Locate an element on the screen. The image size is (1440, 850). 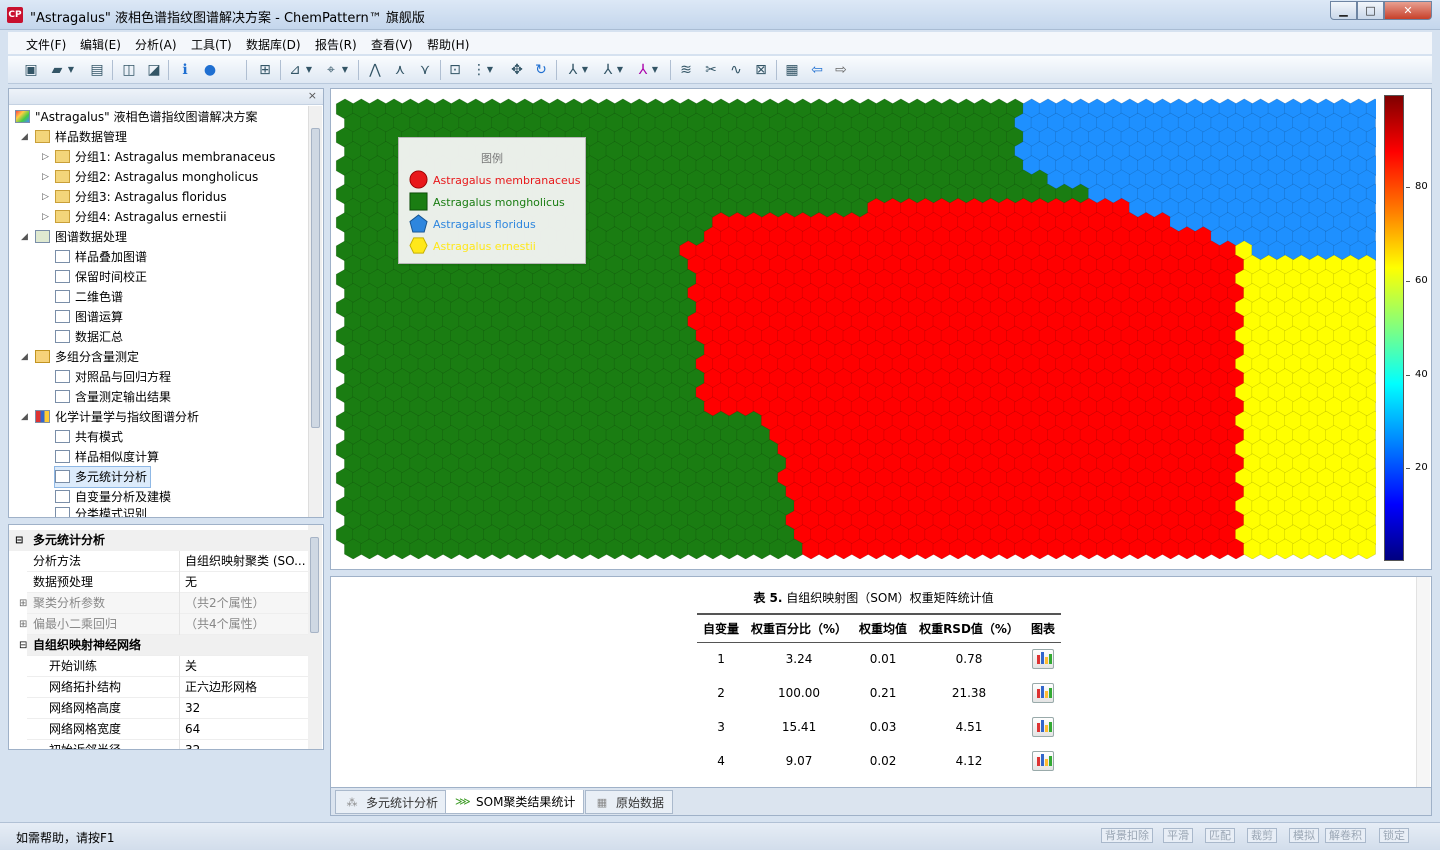
tree-item-reference: 对照品与回归方程 is located at coordinates (113, 377).